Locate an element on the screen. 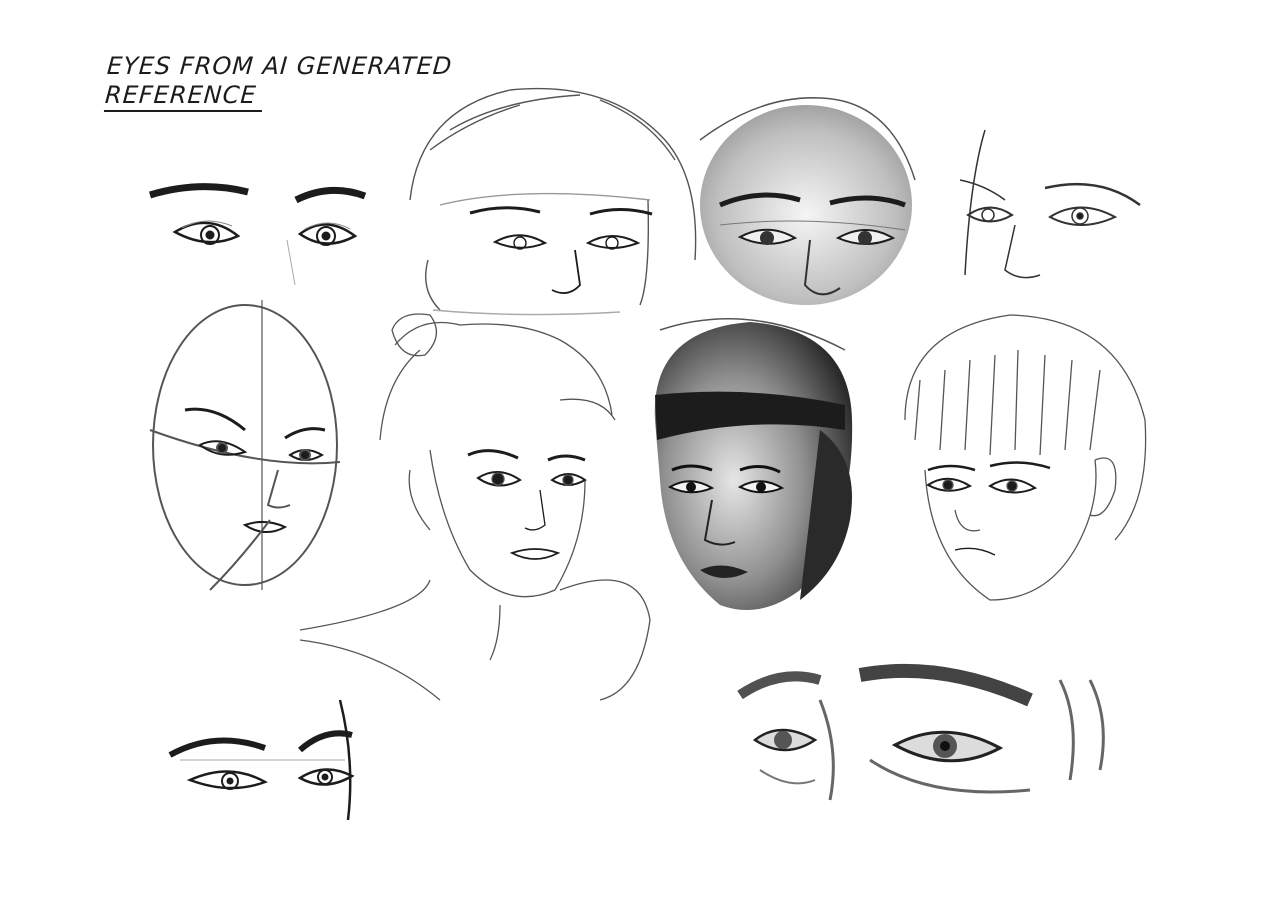  sketch-face-shaded-bald is located at coordinates (807, 201).